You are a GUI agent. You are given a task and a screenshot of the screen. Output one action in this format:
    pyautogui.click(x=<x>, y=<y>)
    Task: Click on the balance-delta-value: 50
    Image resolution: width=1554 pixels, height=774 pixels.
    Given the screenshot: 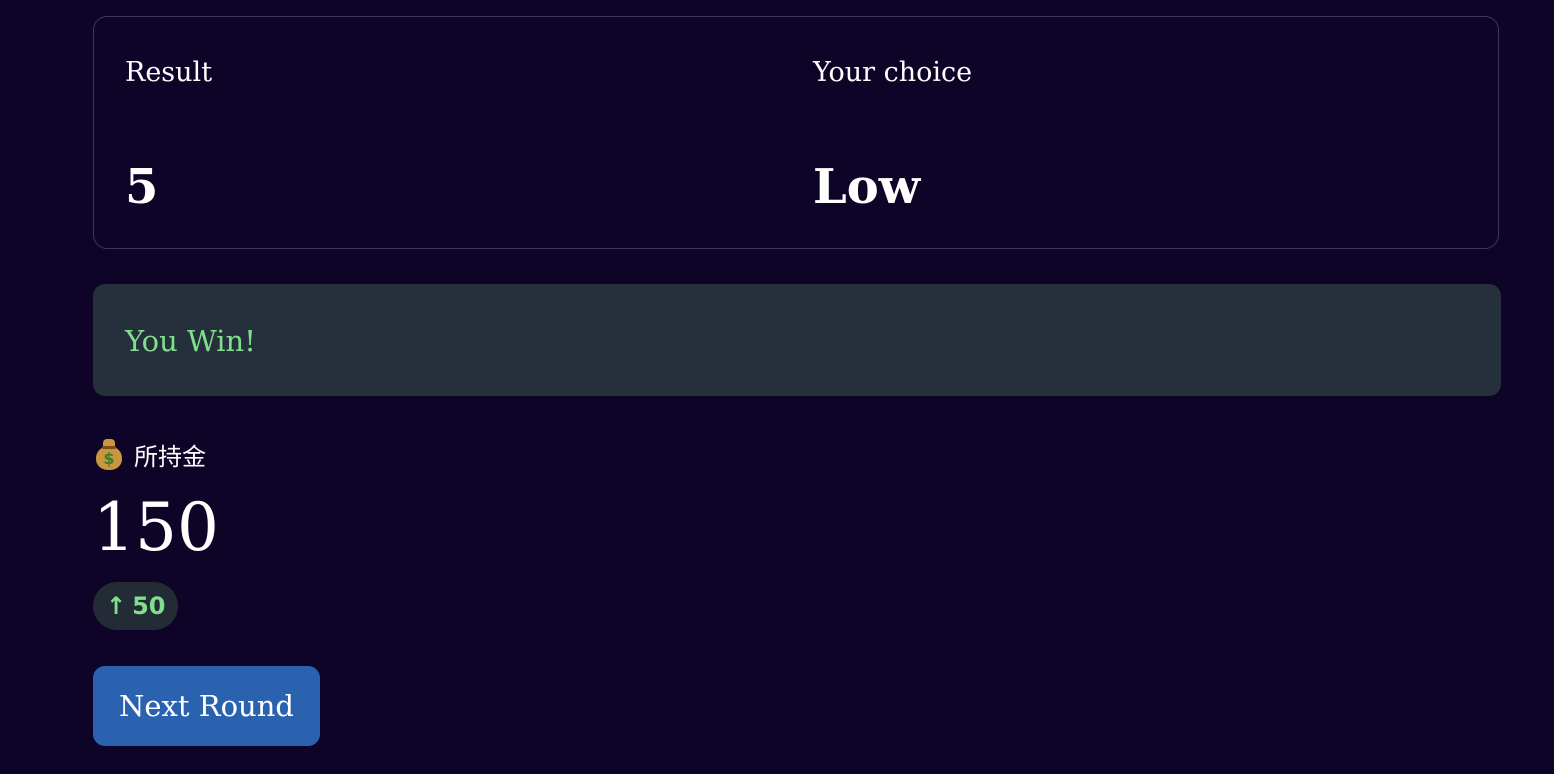 What is the action you would take?
    pyautogui.click(x=149, y=606)
    